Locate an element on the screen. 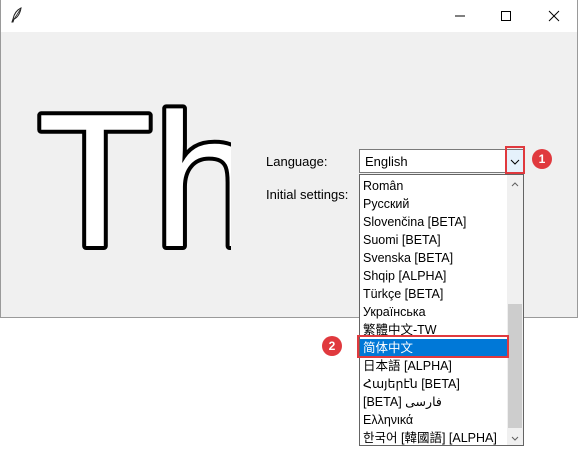  logo-text: Th is located at coordinates (134, 173).